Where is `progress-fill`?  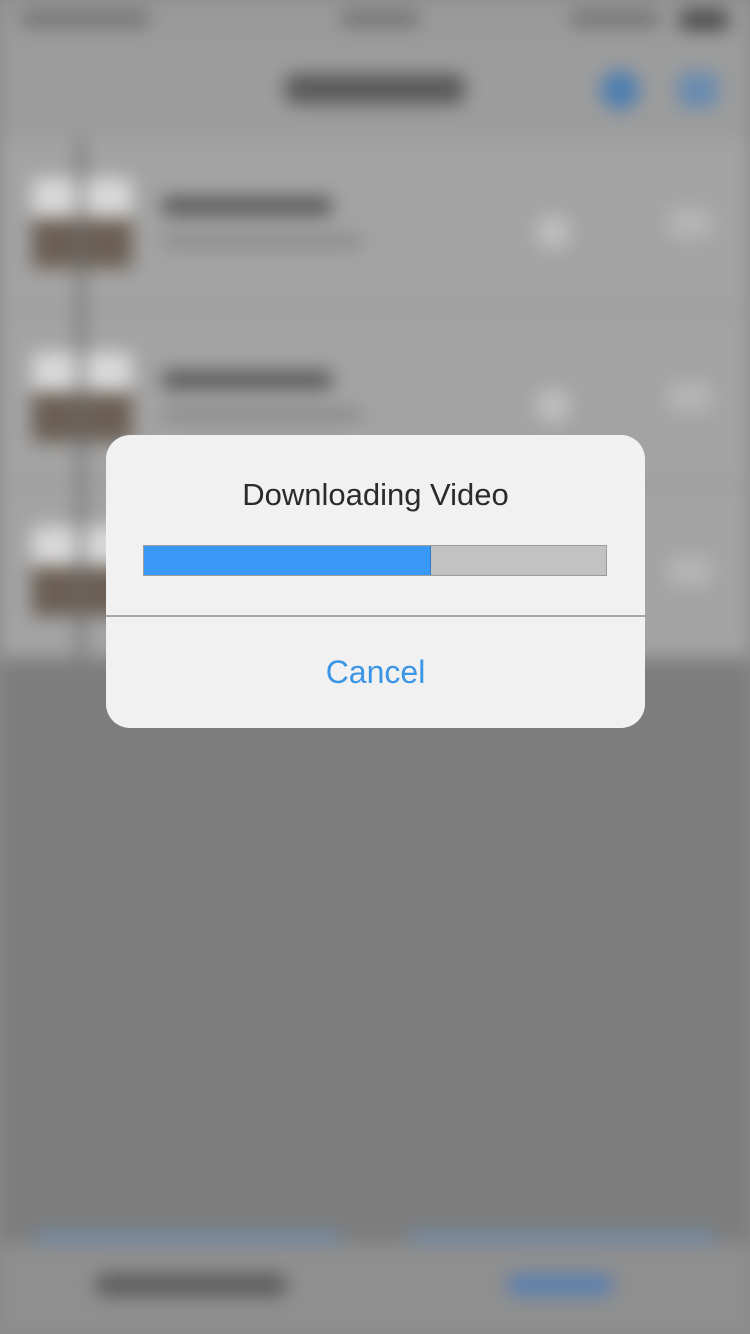 progress-fill is located at coordinates (288, 560).